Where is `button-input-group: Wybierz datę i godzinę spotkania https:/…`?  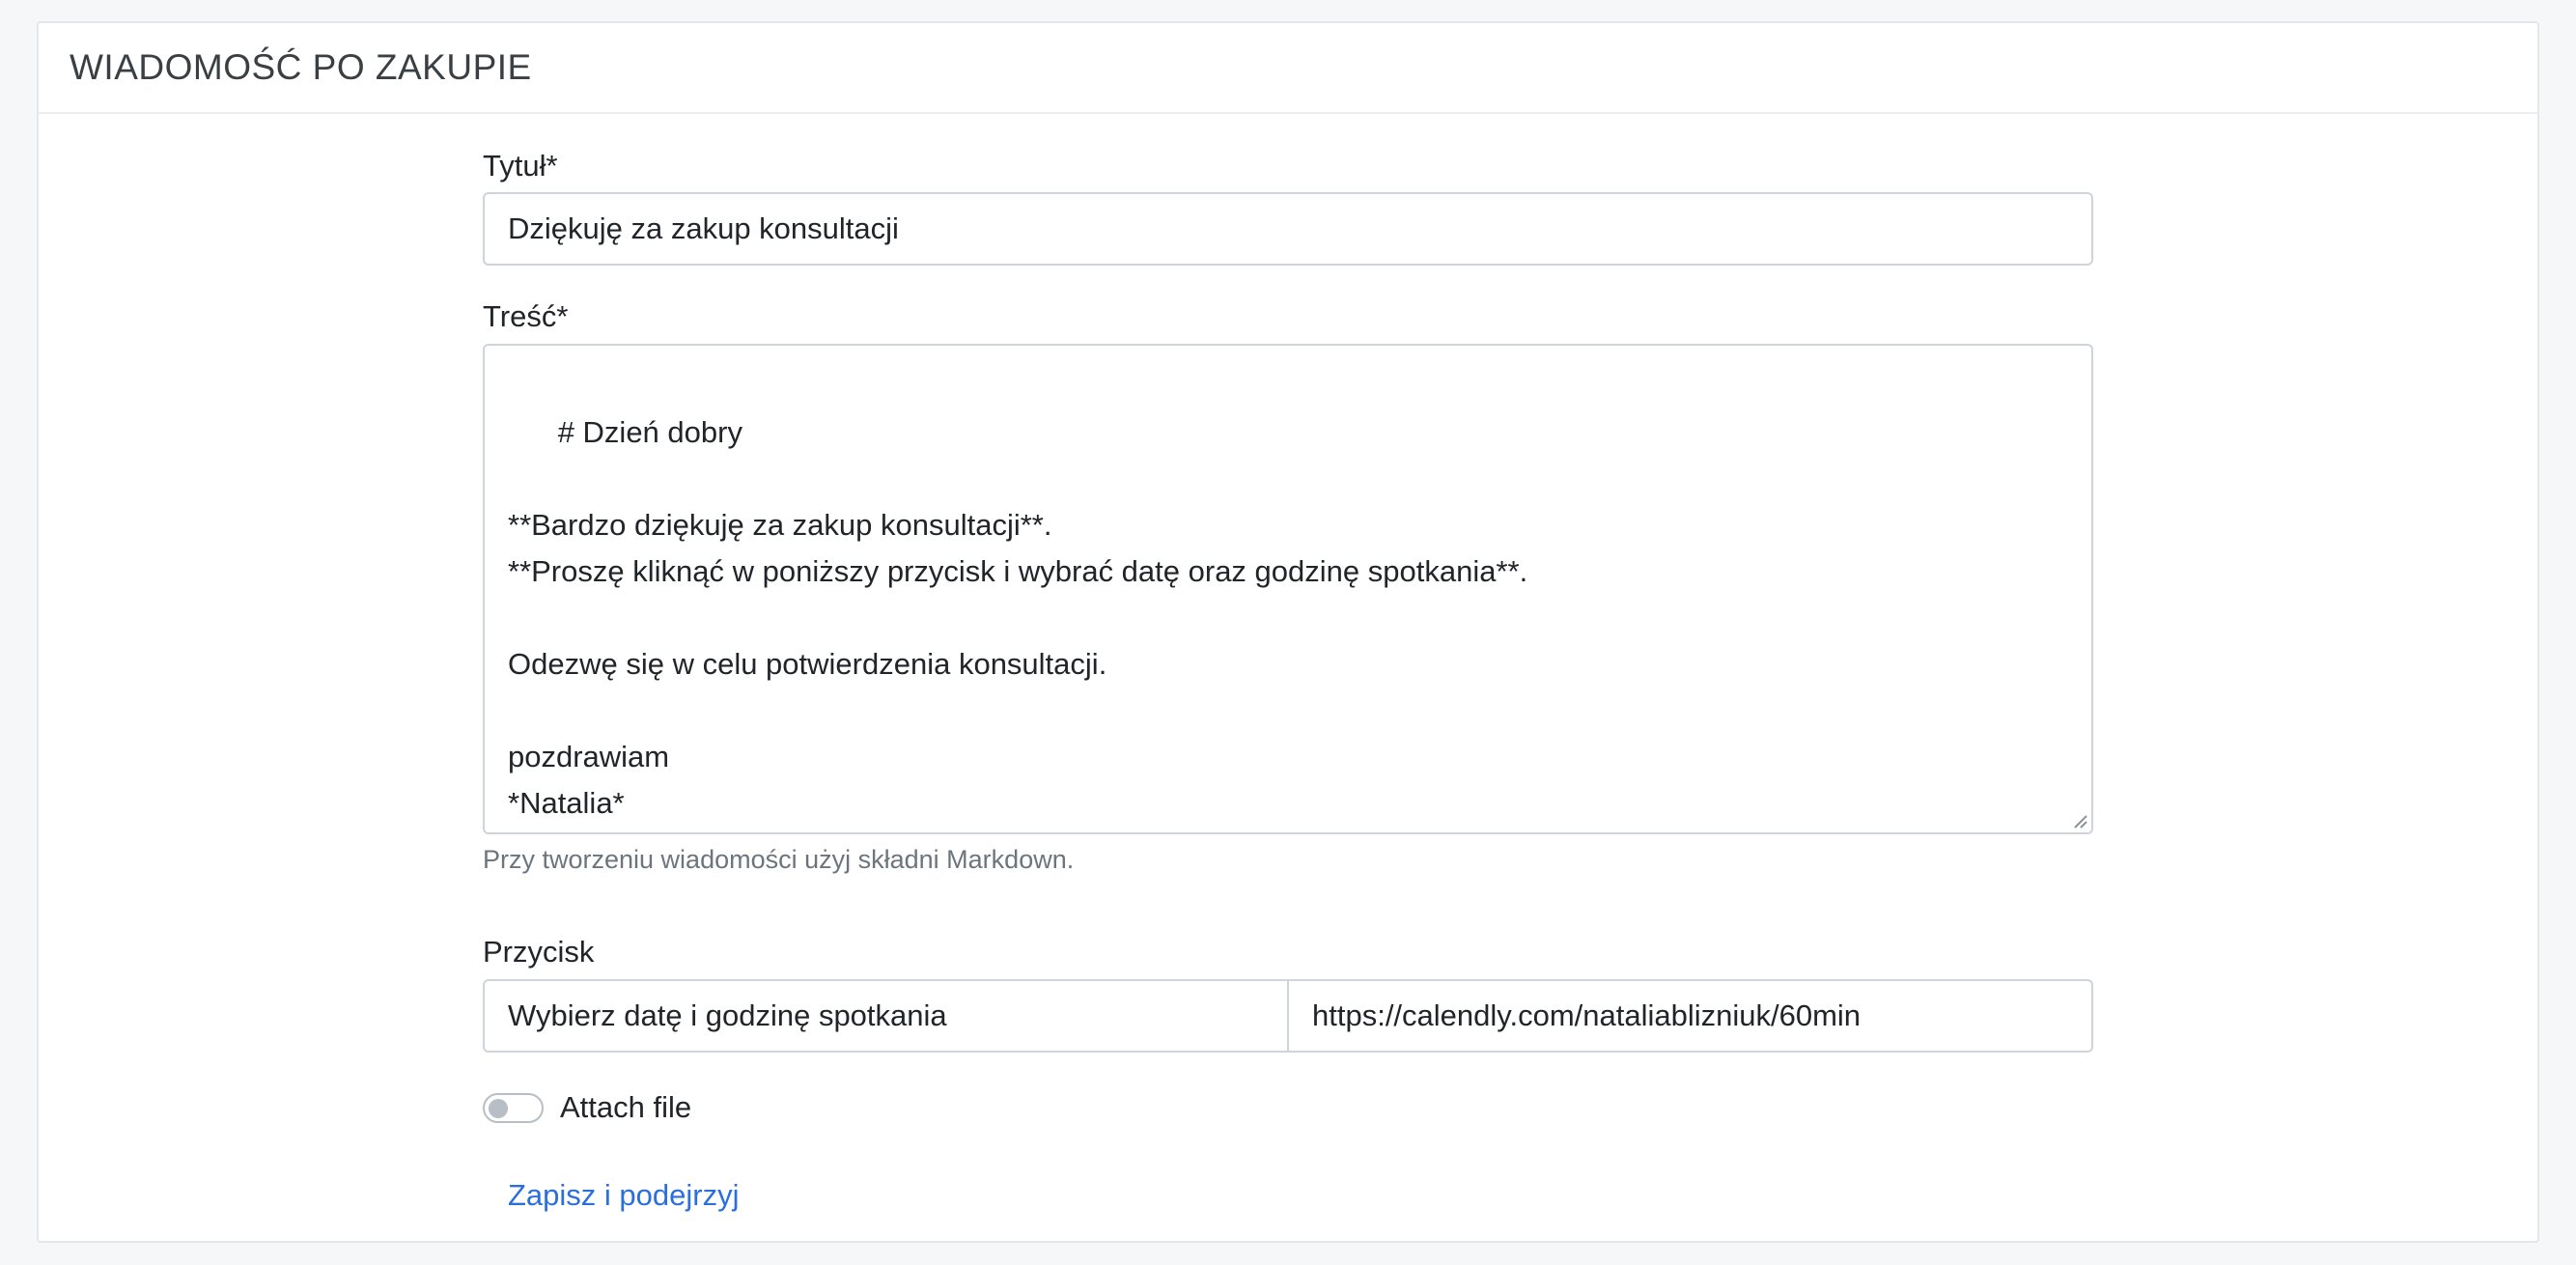
button-input-group: Wybierz datę i godzinę spotkania https:/… is located at coordinates (1288, 1016).